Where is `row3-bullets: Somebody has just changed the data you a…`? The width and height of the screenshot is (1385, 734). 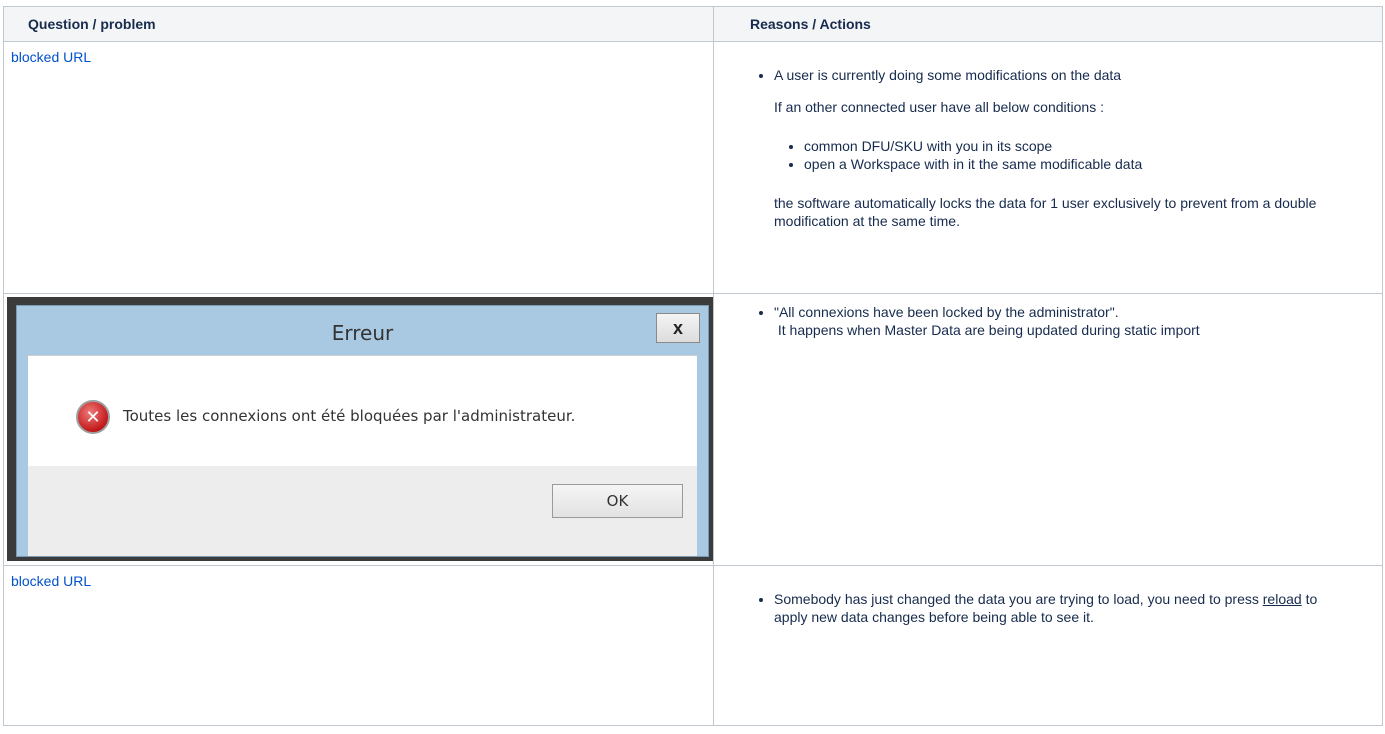 row3-bullets: Somebody has just changed the data you a… is located at coordinates (1066, 608).